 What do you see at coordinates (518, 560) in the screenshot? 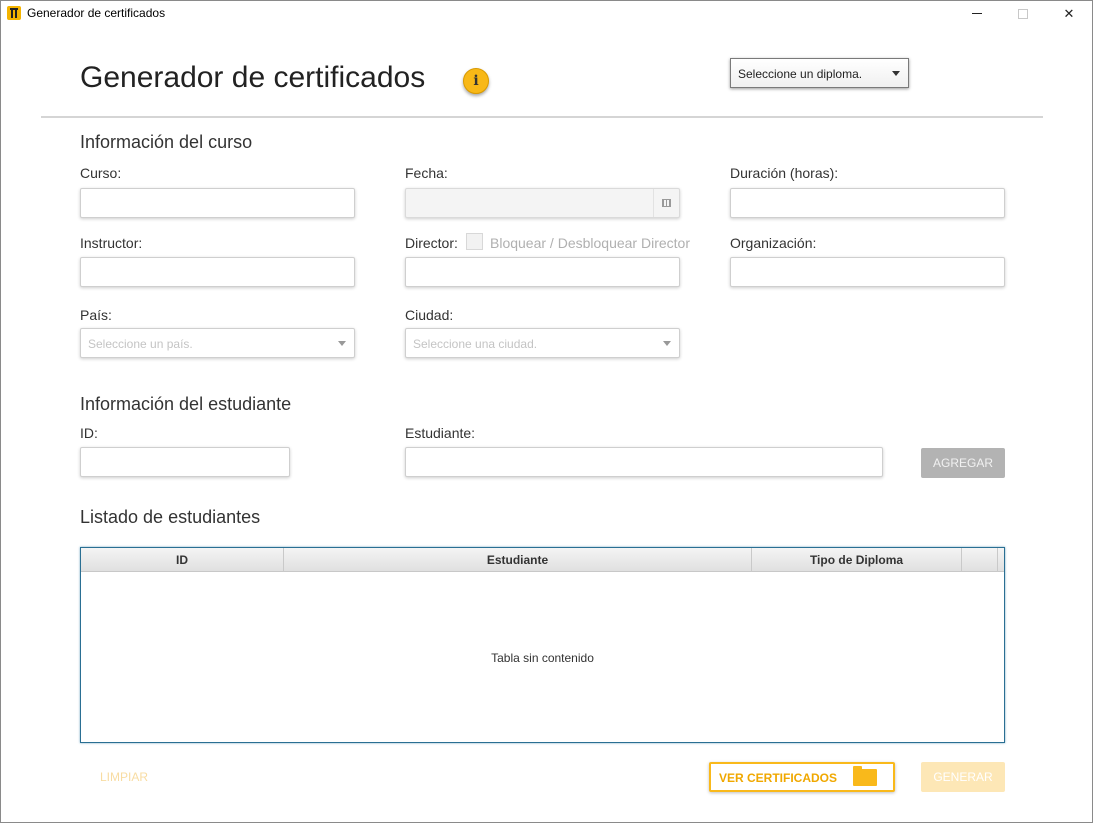
I see `column-header-estudiante: Estudiante` at bounding box center [518, 560].